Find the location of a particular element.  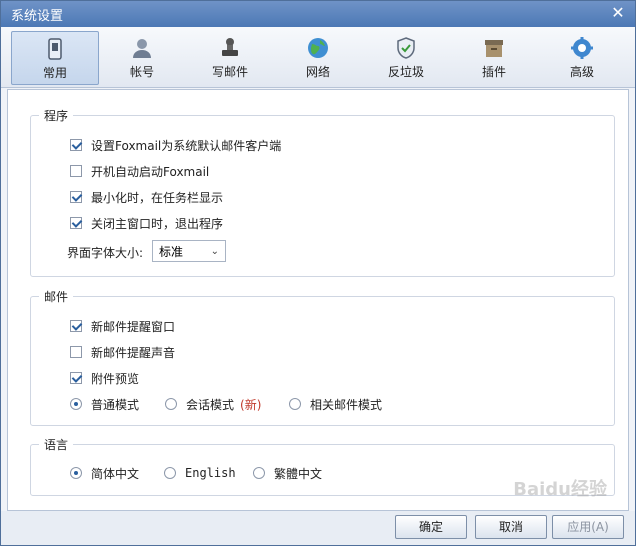

radio-related-mode: 相关邮件模式 is located at coordinates (335, 404).